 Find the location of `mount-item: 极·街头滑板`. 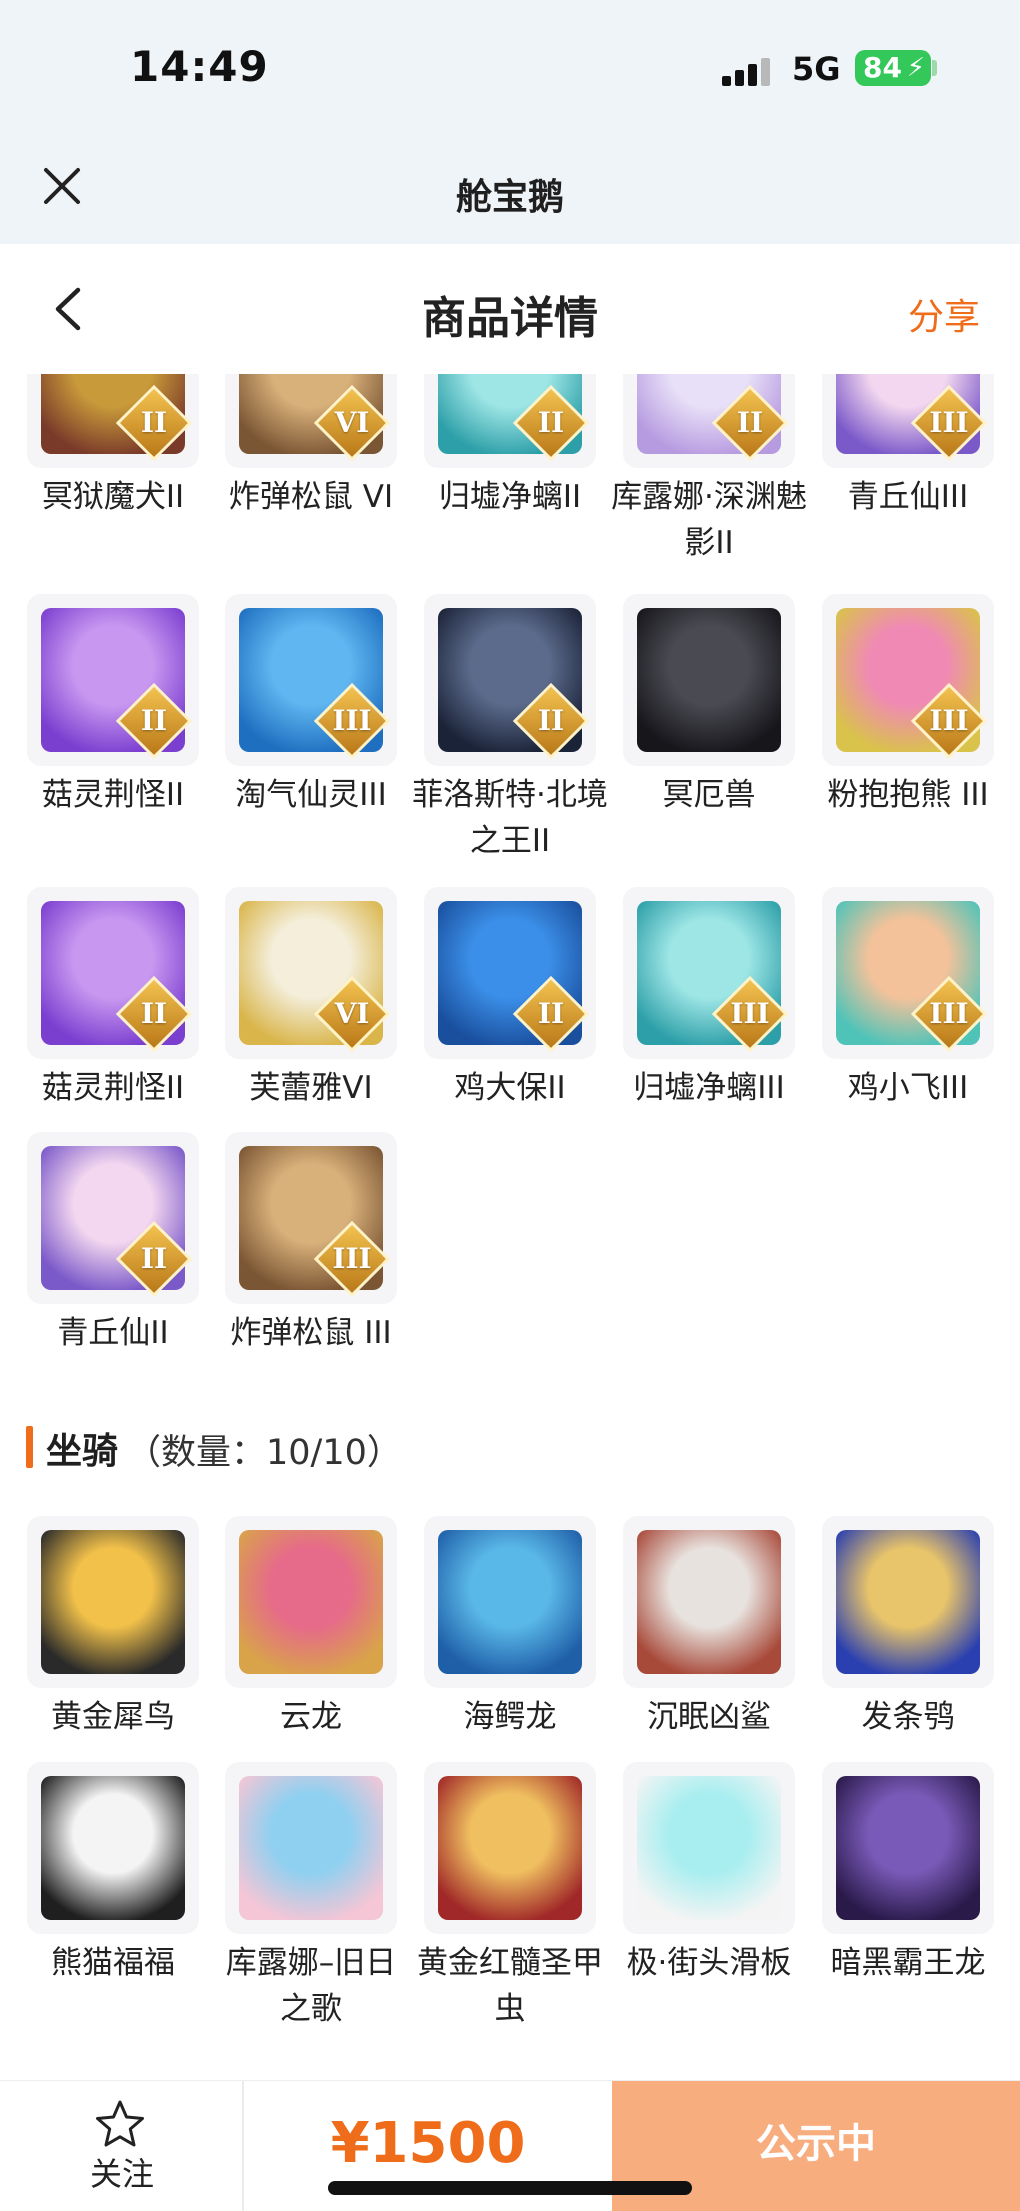

mount-item: 极·街头滑板 is located at coordinates (709, 1874).